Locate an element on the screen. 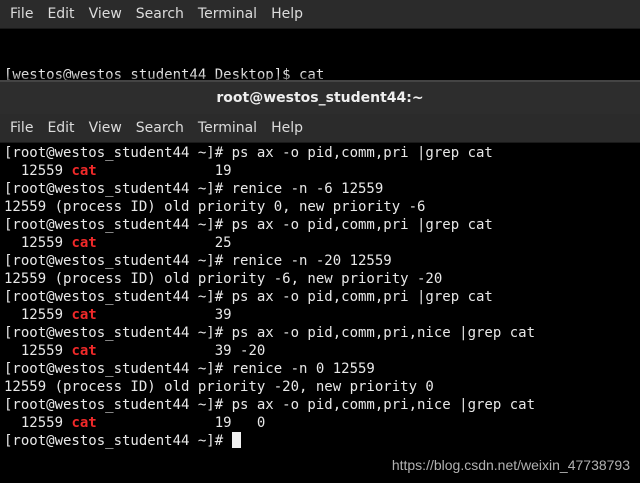 The width and height of the screenshot is (640, 483). terminal-line: 12559 cat 19 is located at coordinates (322, 171).